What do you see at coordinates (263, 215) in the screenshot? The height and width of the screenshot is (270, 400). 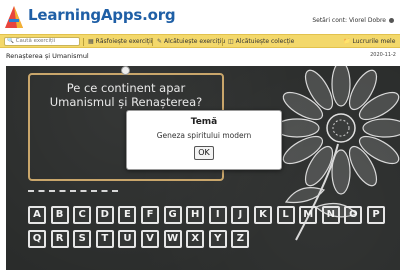 I see `letter-key-k: K` at bounding box center [263, 215].